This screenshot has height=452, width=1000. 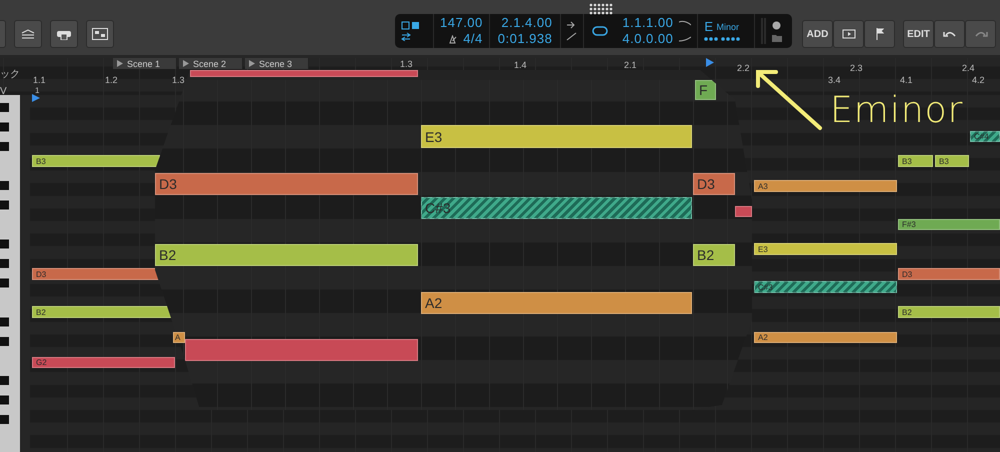 I want to click on play-window-icon, so click(x=849, y=34).